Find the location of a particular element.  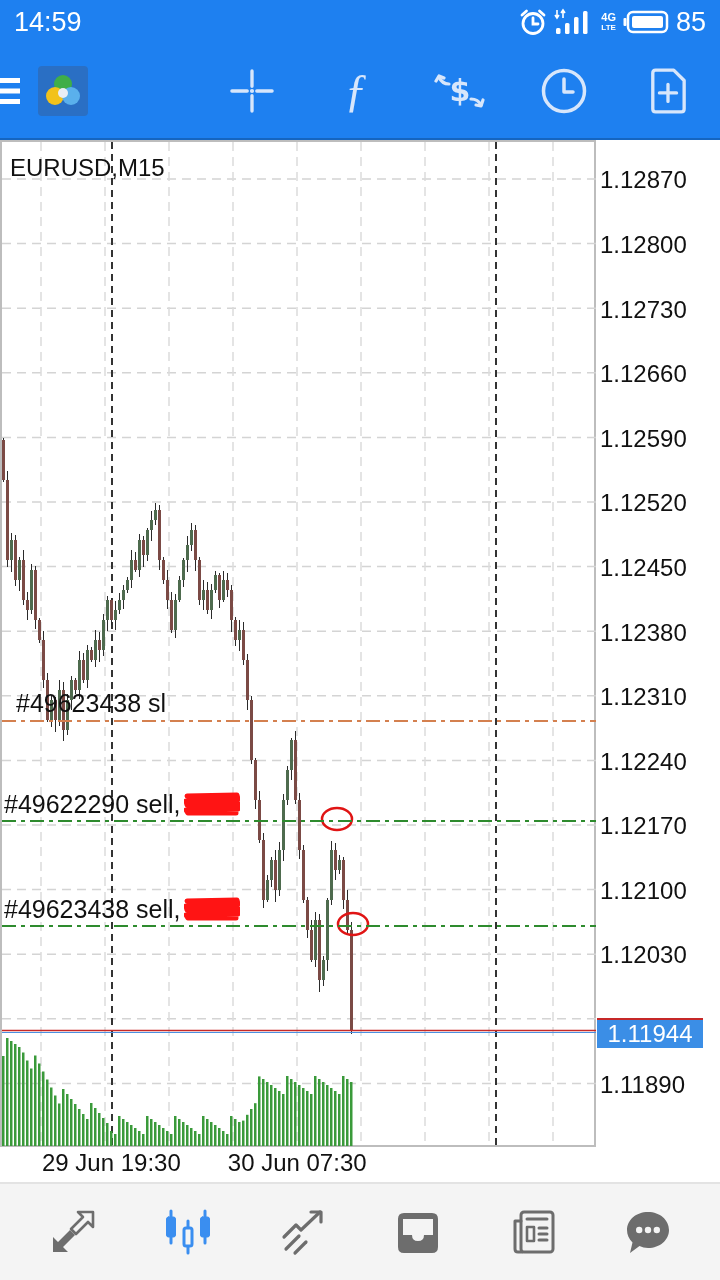

order-label: #49622290 sell, is located at coordinates (92, 804).